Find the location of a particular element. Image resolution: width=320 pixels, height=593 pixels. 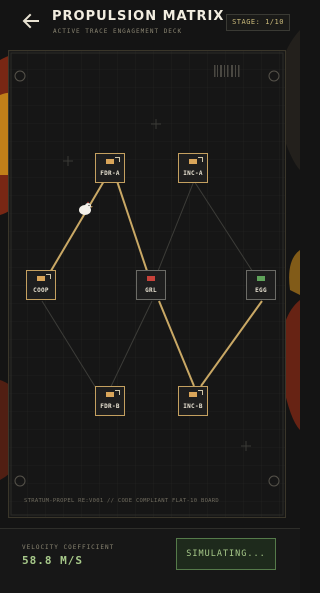

node-inc-a: INC-A is located at coordinates (193, 168).